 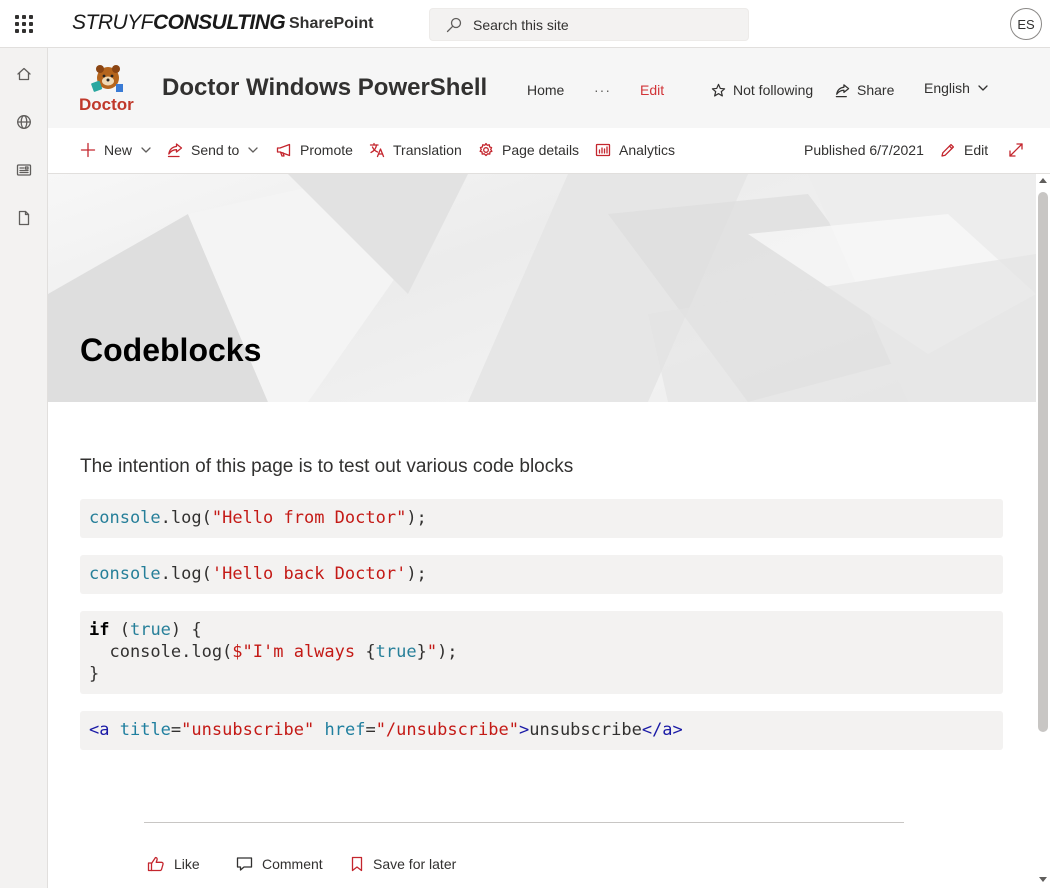 What do you see at coordinates (602, 90) in the screenshot?
I see `nav-more-button: ···` at bounding box center [602, 90].